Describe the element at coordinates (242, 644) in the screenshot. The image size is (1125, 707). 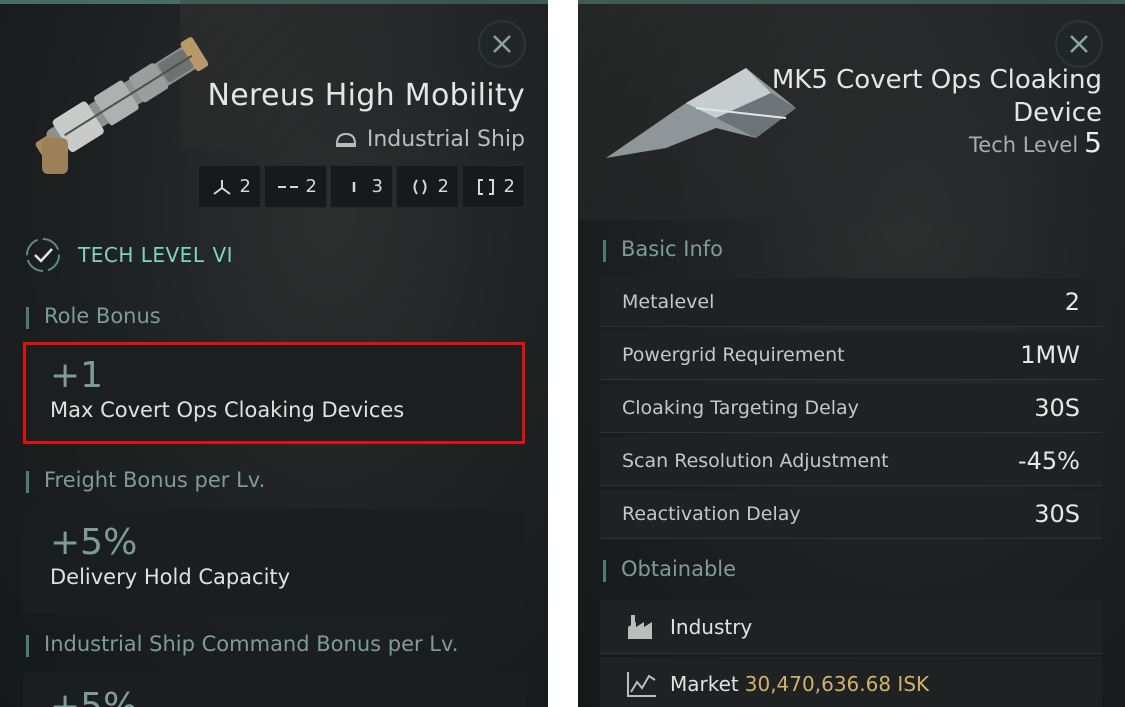
I see `section-title-command-bonus: Industrial Ship Command Bonus per Lv.` at that location.